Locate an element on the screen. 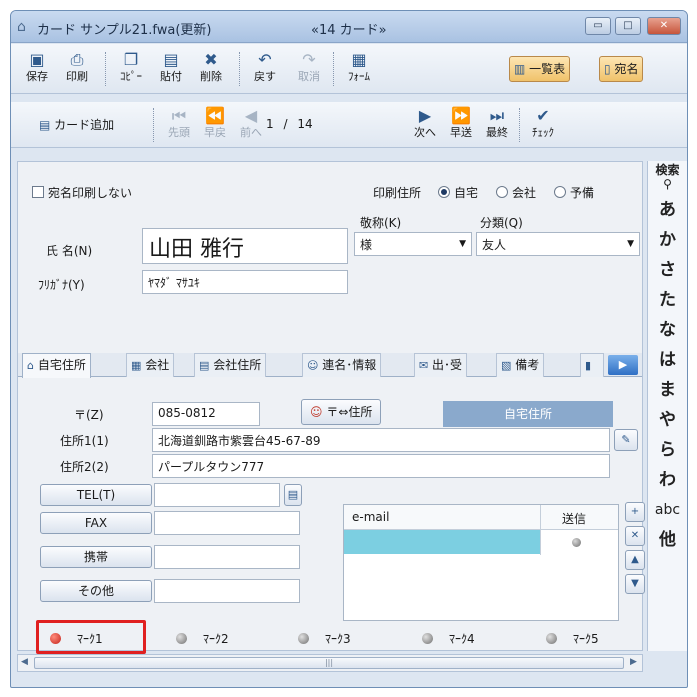  index-ma: ま is located at coordinates (667, 390).